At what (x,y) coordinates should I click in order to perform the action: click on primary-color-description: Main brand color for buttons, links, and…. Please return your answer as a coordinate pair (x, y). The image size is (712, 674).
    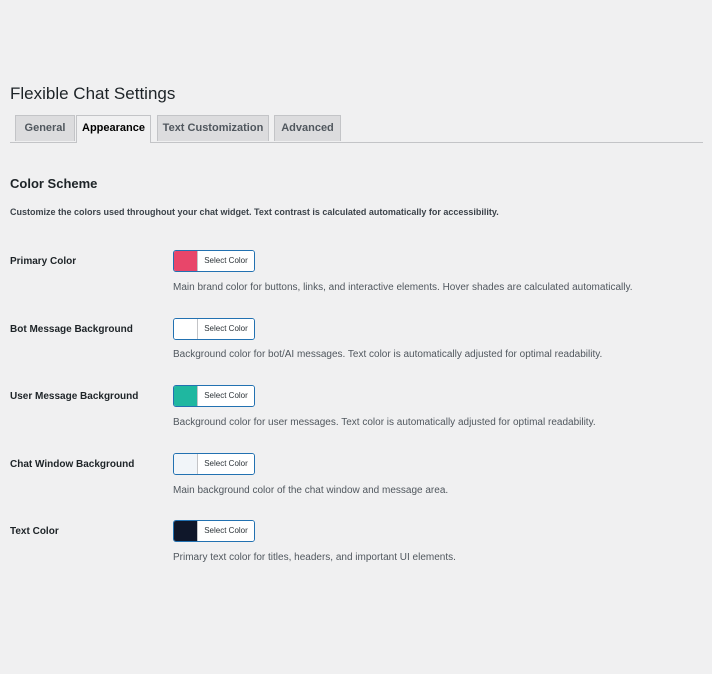
    Looking at the image, I should click on (403, 287).